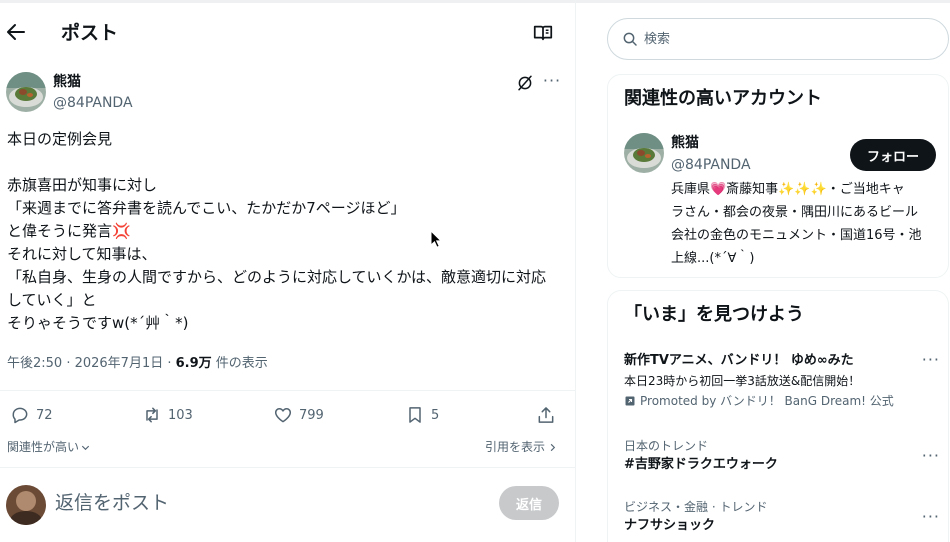 This screenshot has width=950, height=542. I want to click on trend-title: 新作TVアニメ、バンドリ！ ゆめ∞みた, so click(739, 360).